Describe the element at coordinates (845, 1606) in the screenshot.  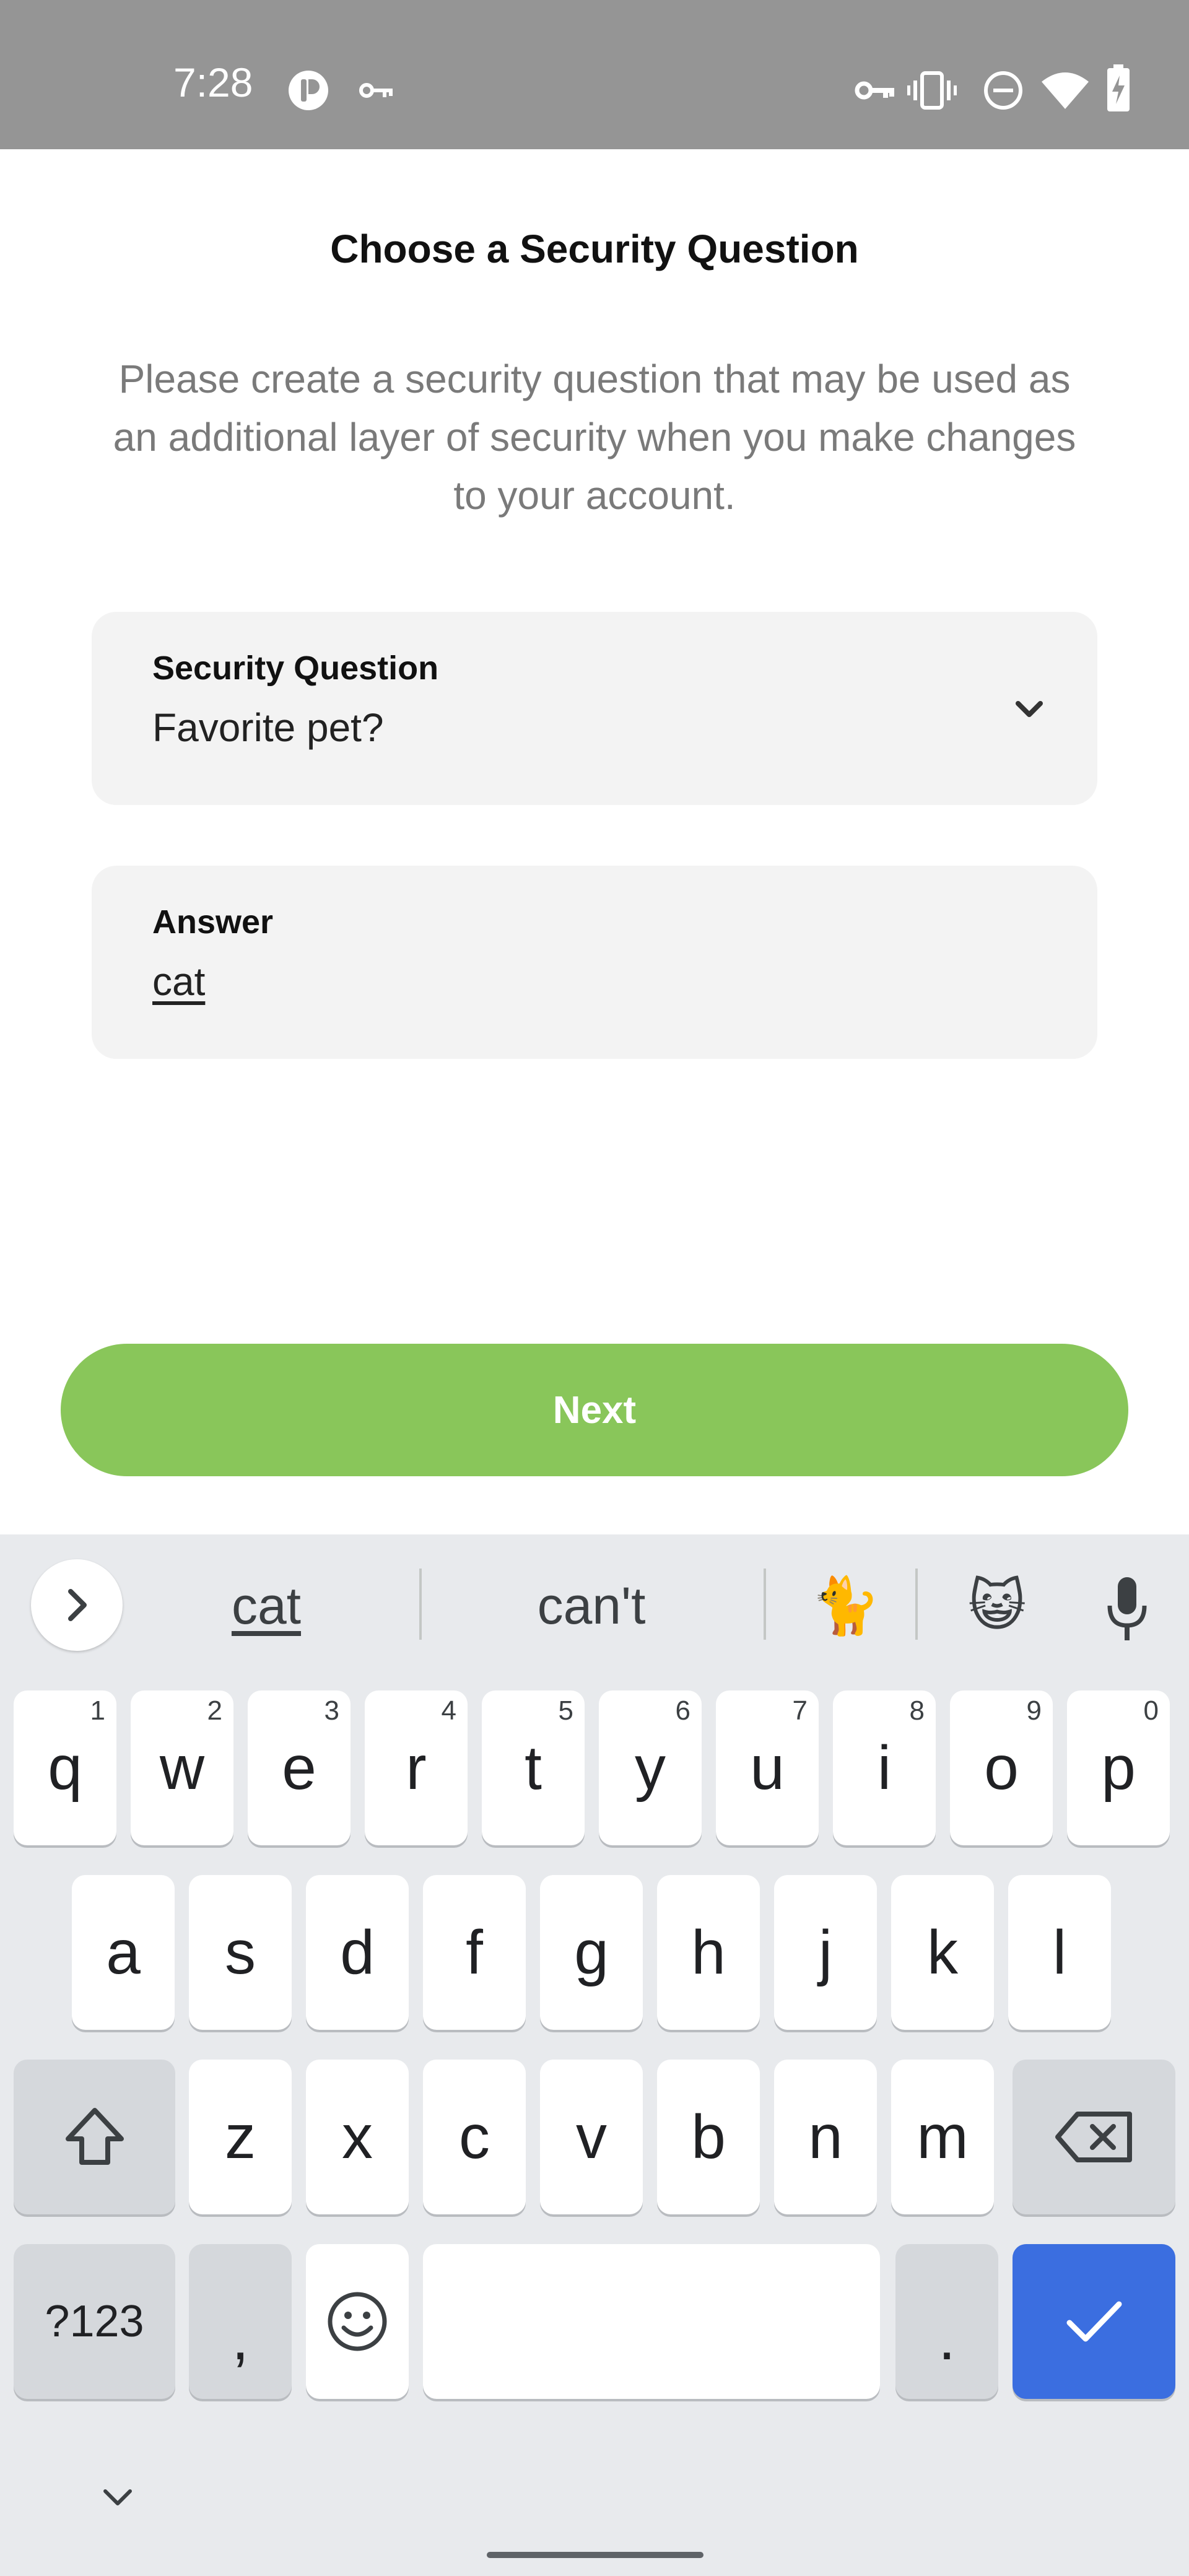
I see `emoji-suggestion-cat: 🐈` at that location.